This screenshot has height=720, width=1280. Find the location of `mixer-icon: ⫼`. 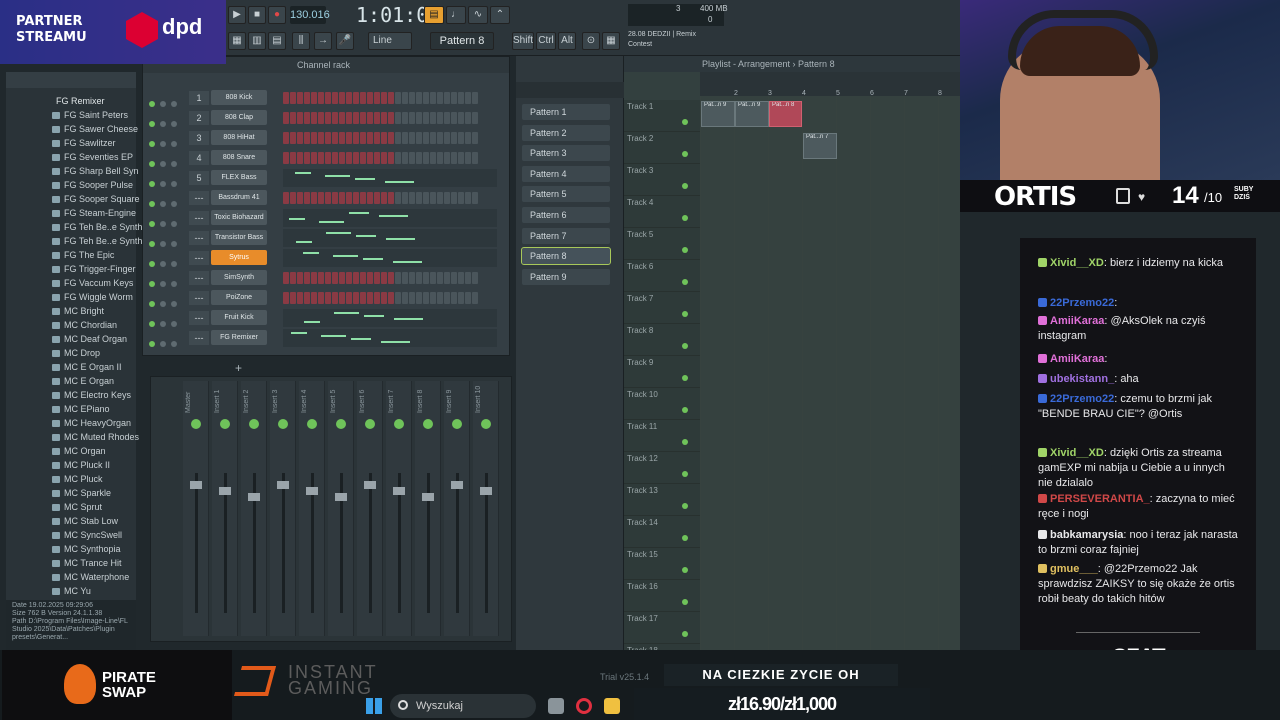

mixer-icon: ⫼ is located at coordinates (301, 41).